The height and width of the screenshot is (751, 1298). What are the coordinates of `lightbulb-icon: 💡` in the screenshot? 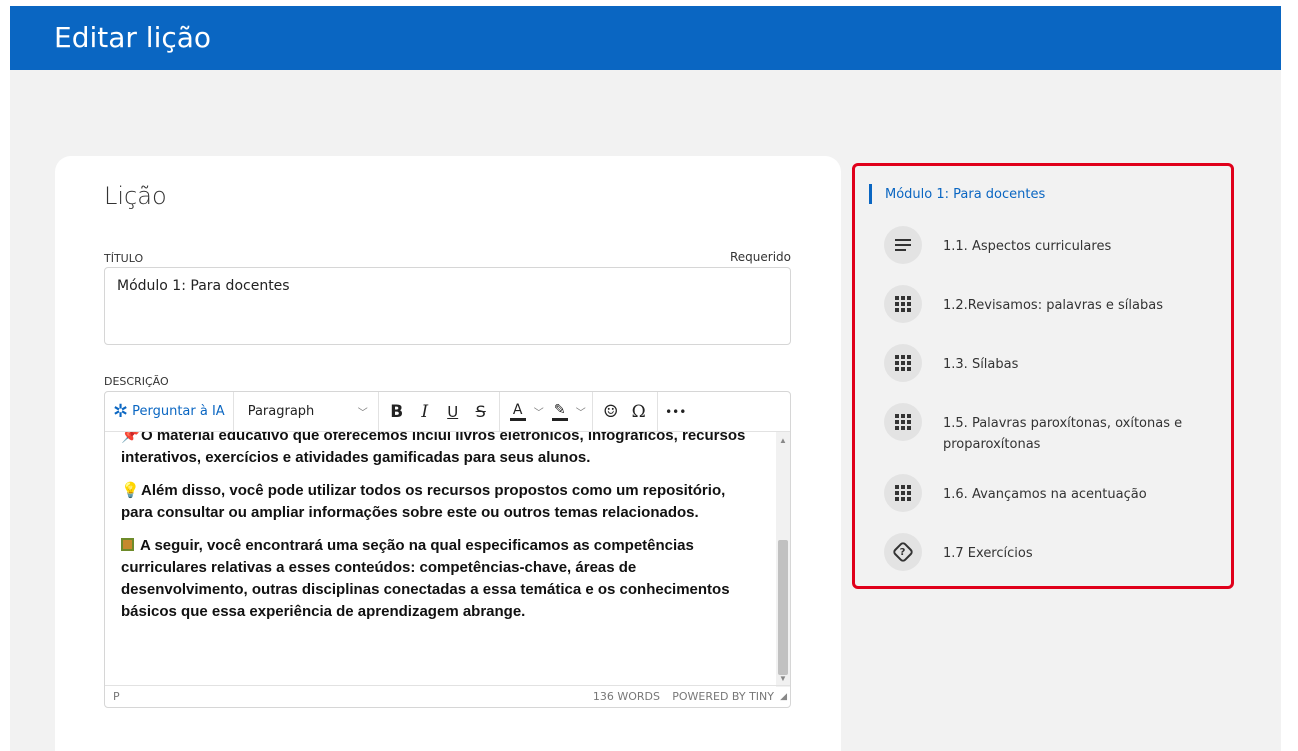 It's located at (130, 490).